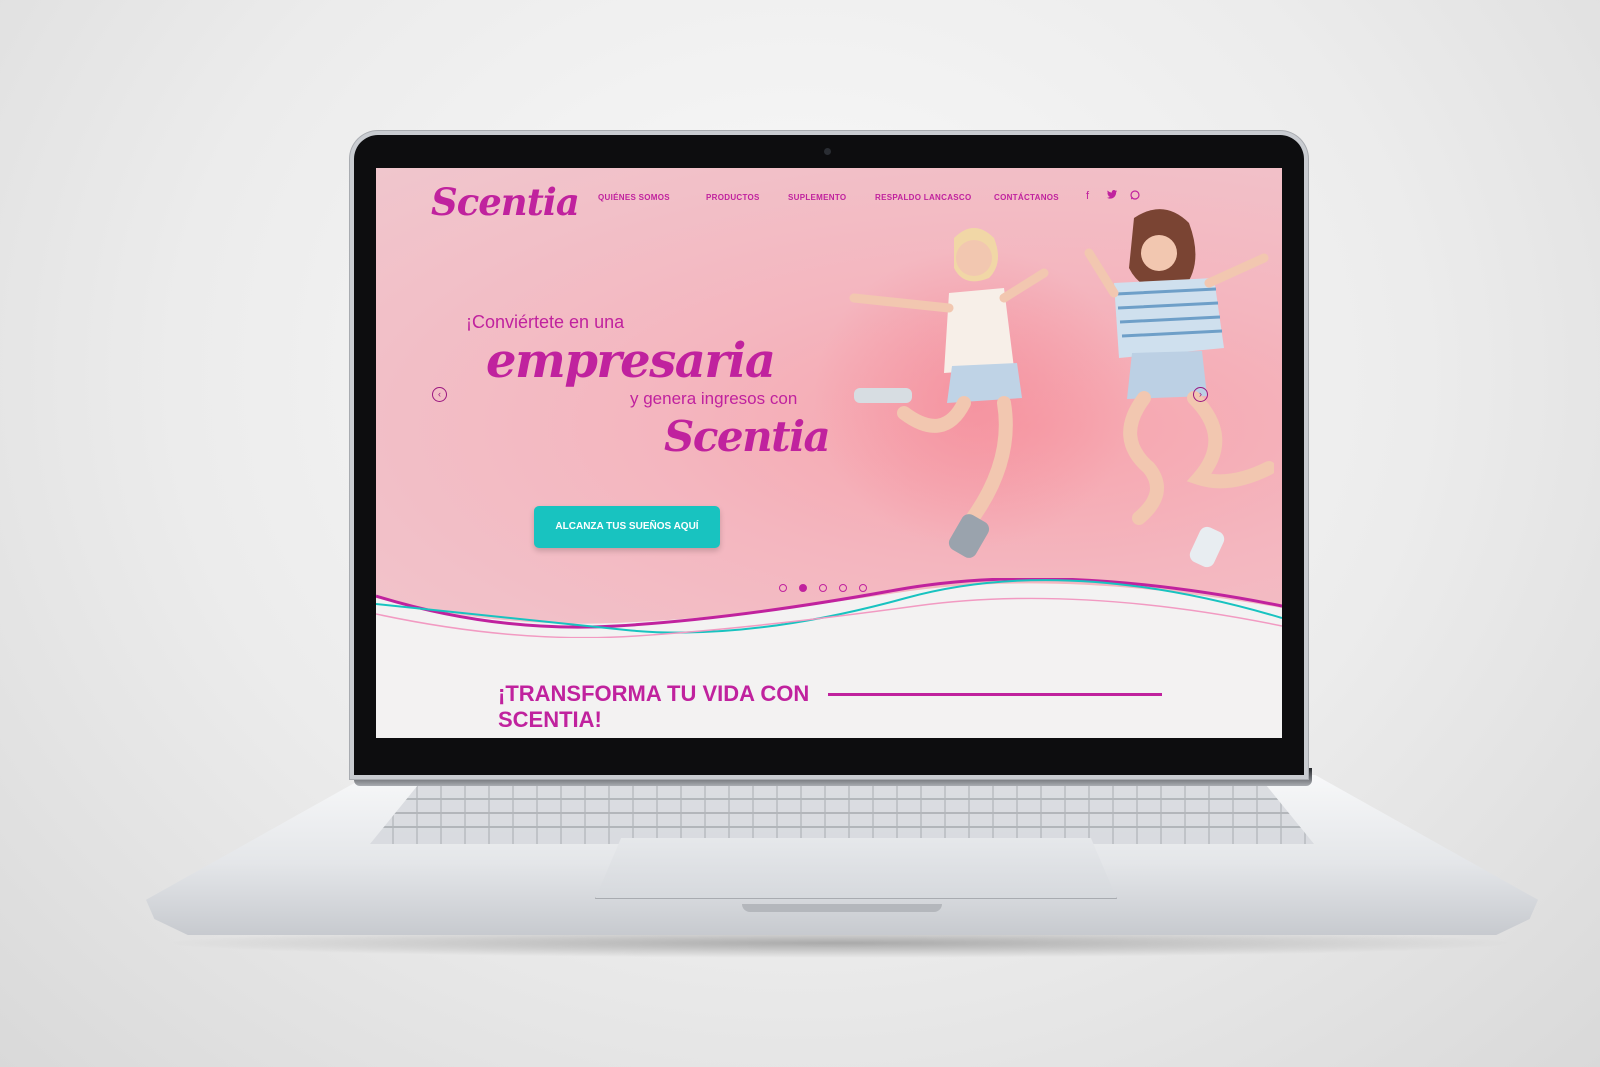  What do you see at coordinates (995, 694) in the screenshot?
I see `section-divider-line` at bounding box center [995, 694].